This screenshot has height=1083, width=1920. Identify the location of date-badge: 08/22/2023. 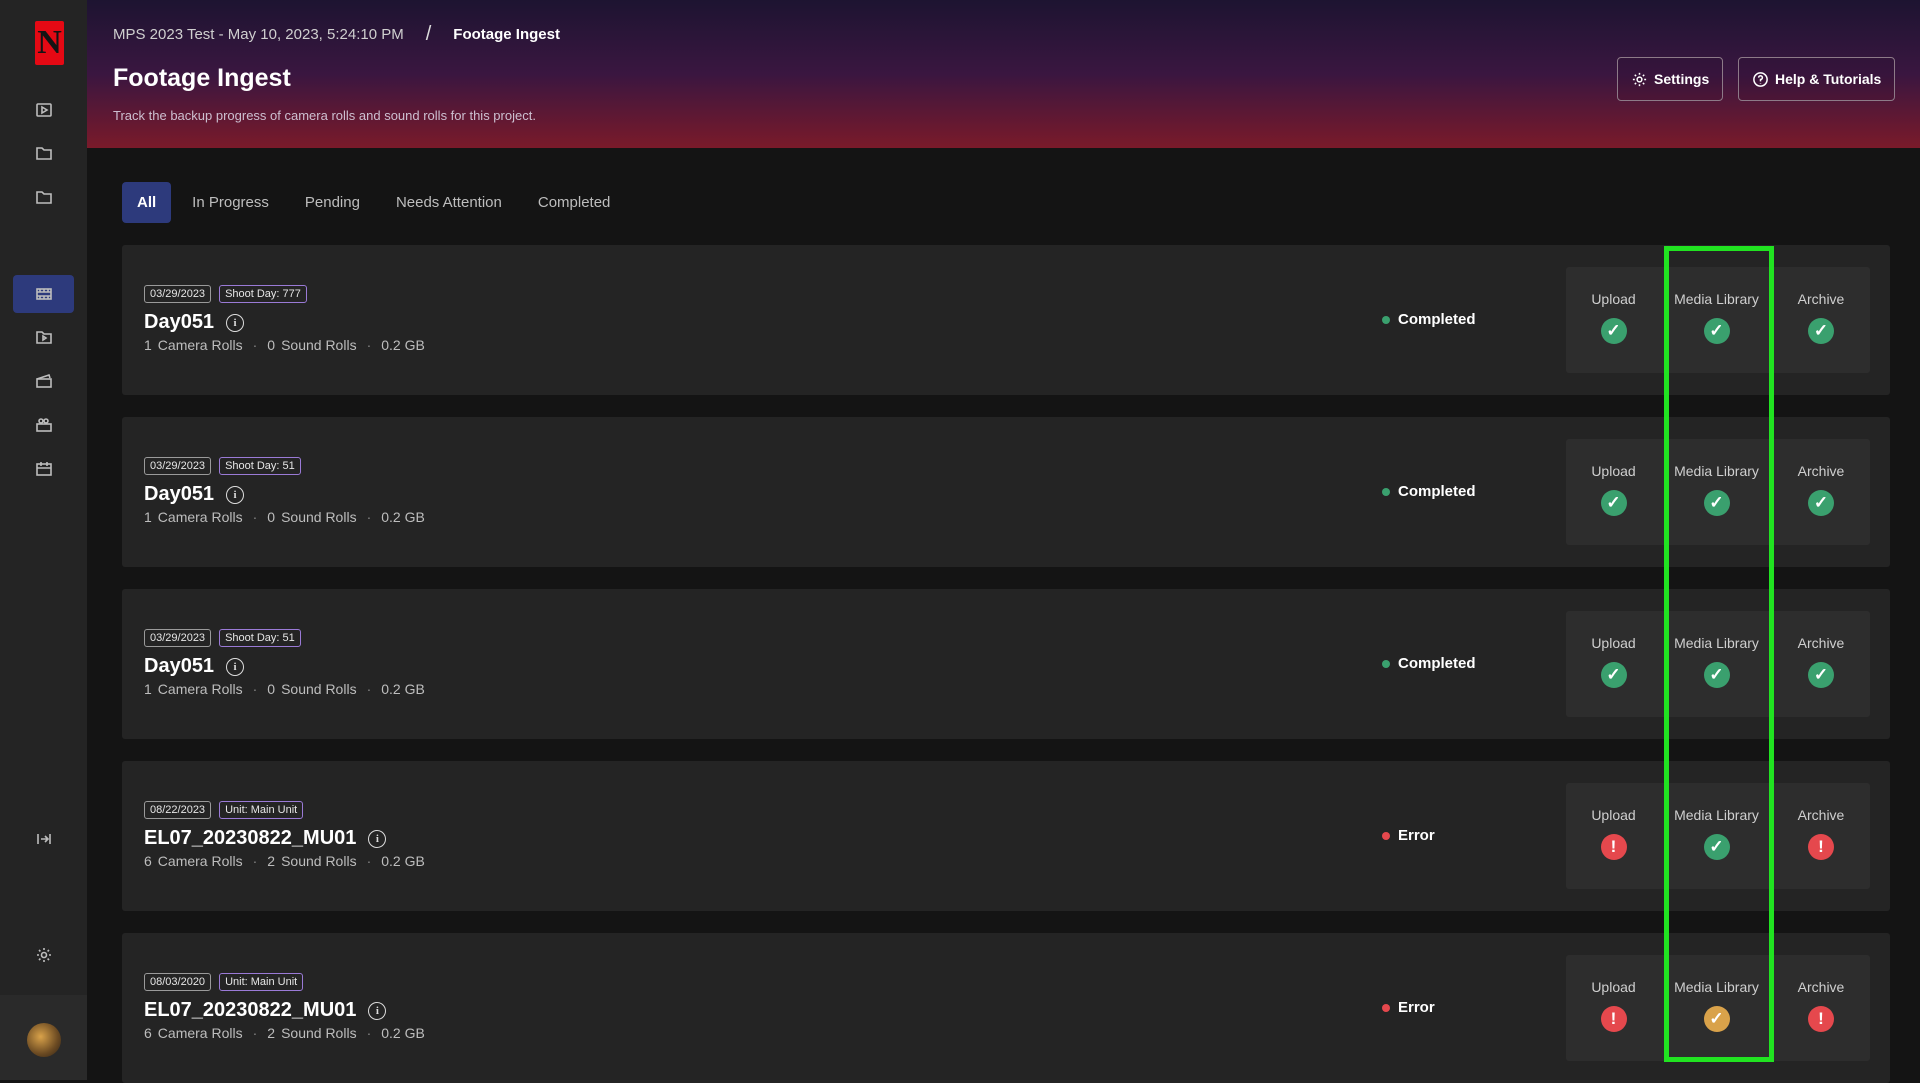
(178, 810).